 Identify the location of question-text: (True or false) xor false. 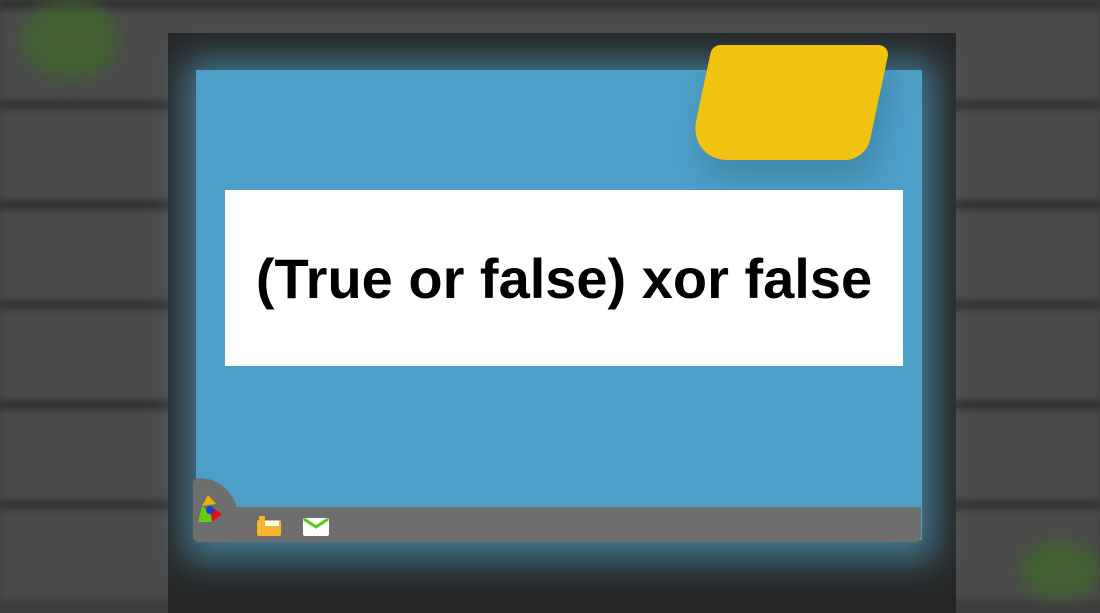
(564, 278).